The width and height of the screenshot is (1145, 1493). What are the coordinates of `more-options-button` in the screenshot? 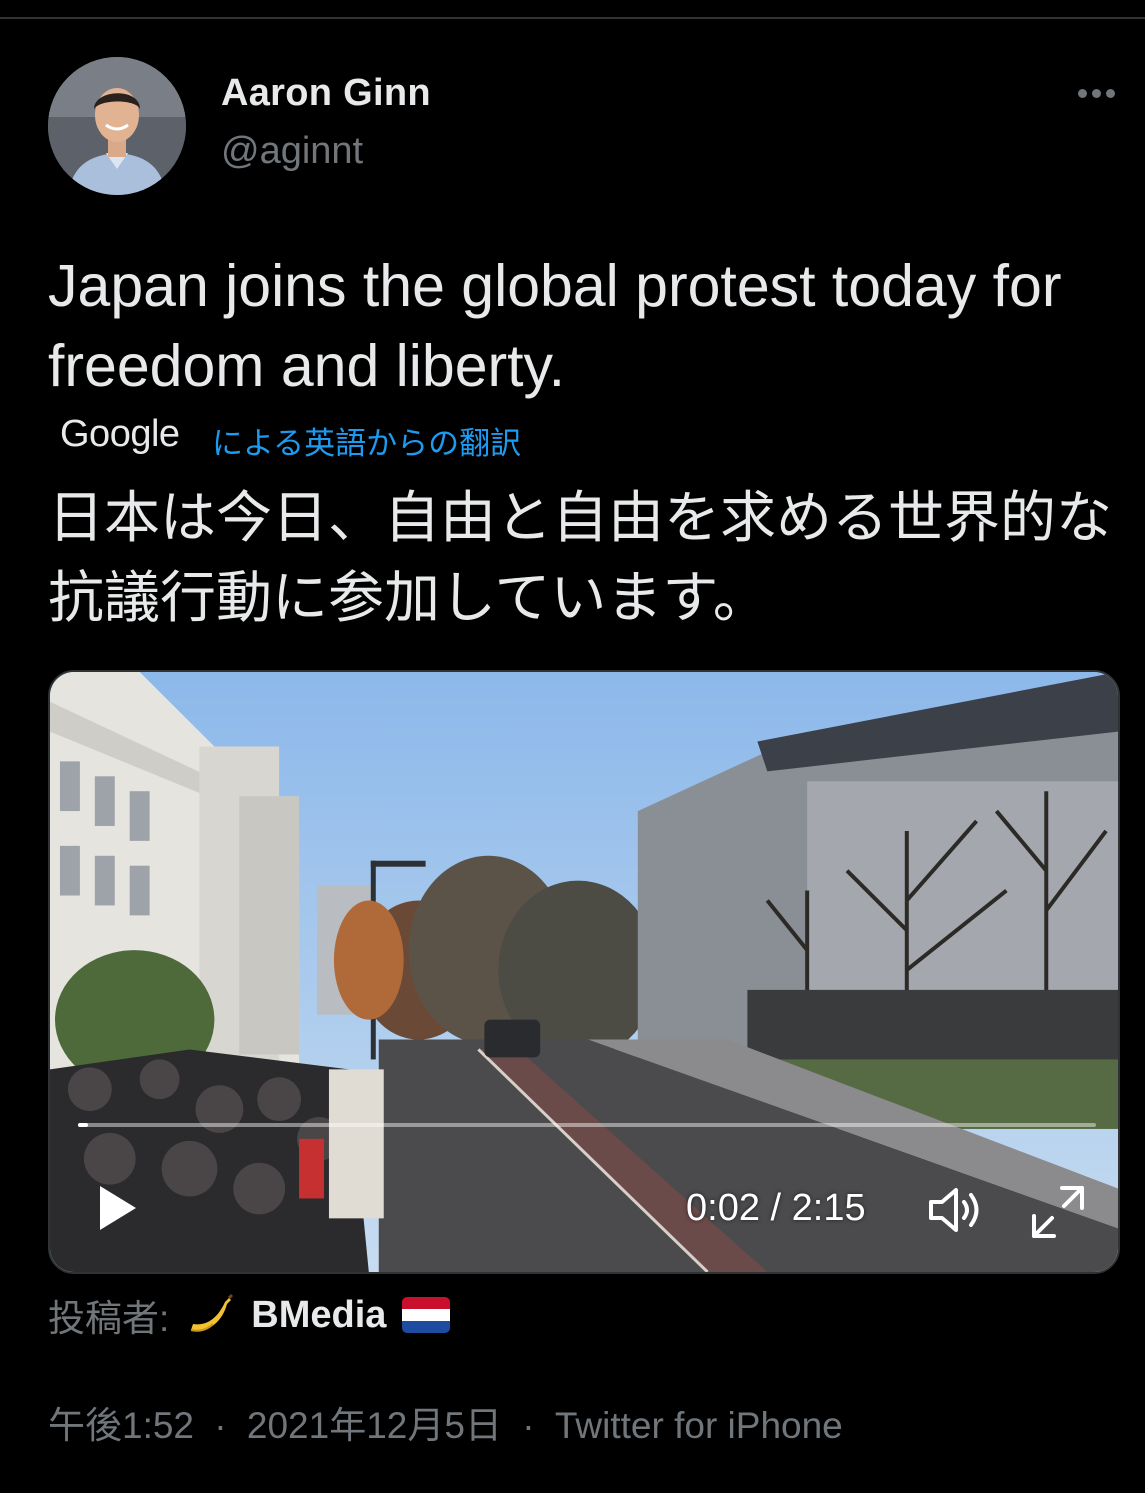 It's located at (1096, 94).